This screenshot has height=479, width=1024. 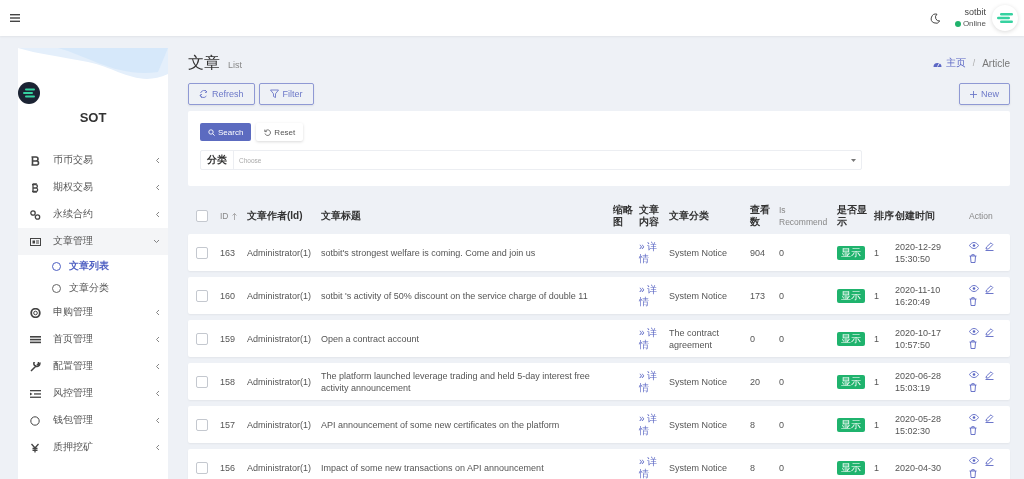 What do you see at coordinates (1005, 18) in the screenshot?
I see `logo-icon` at bounding box center [1005, 18].